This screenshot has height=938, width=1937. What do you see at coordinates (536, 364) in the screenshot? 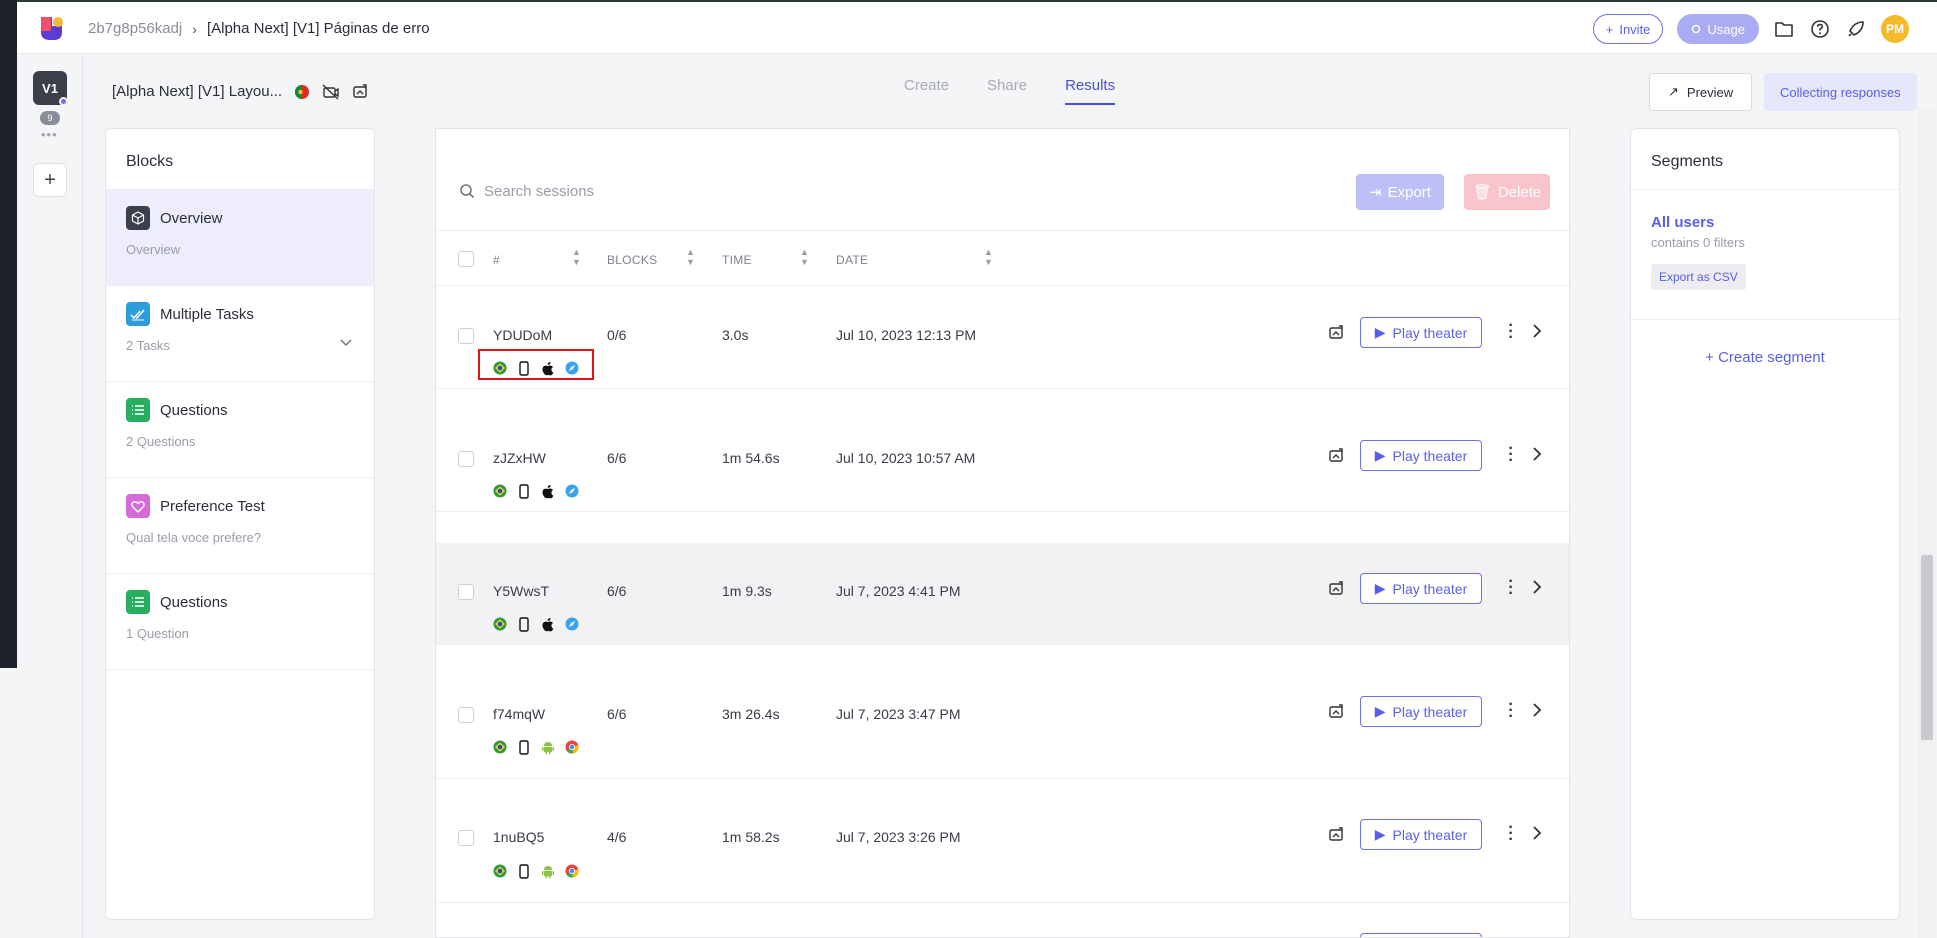
I see `device-icons-highlight` at bounding box center [536, 364].